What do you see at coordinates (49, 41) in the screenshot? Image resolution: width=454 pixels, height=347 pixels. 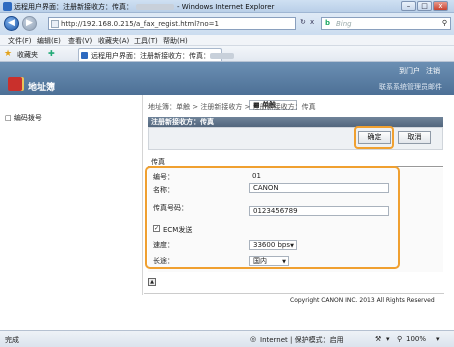 I see `menu-edit: 编辑(E)` at bounding box center [49, 41].